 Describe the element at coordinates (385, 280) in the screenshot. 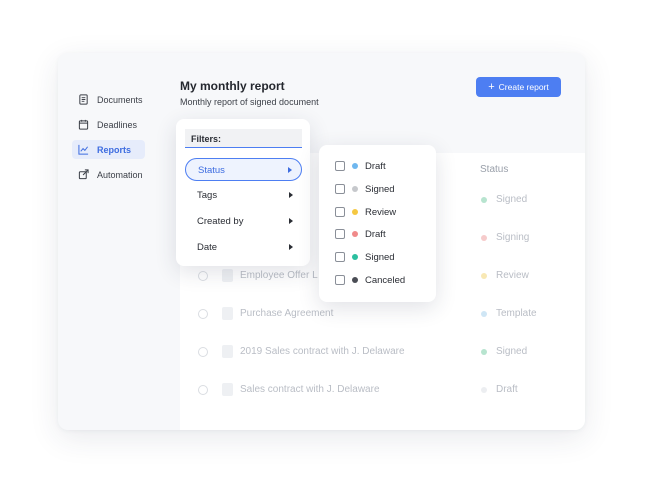

I see `status-option-label: Canceled` at that location.